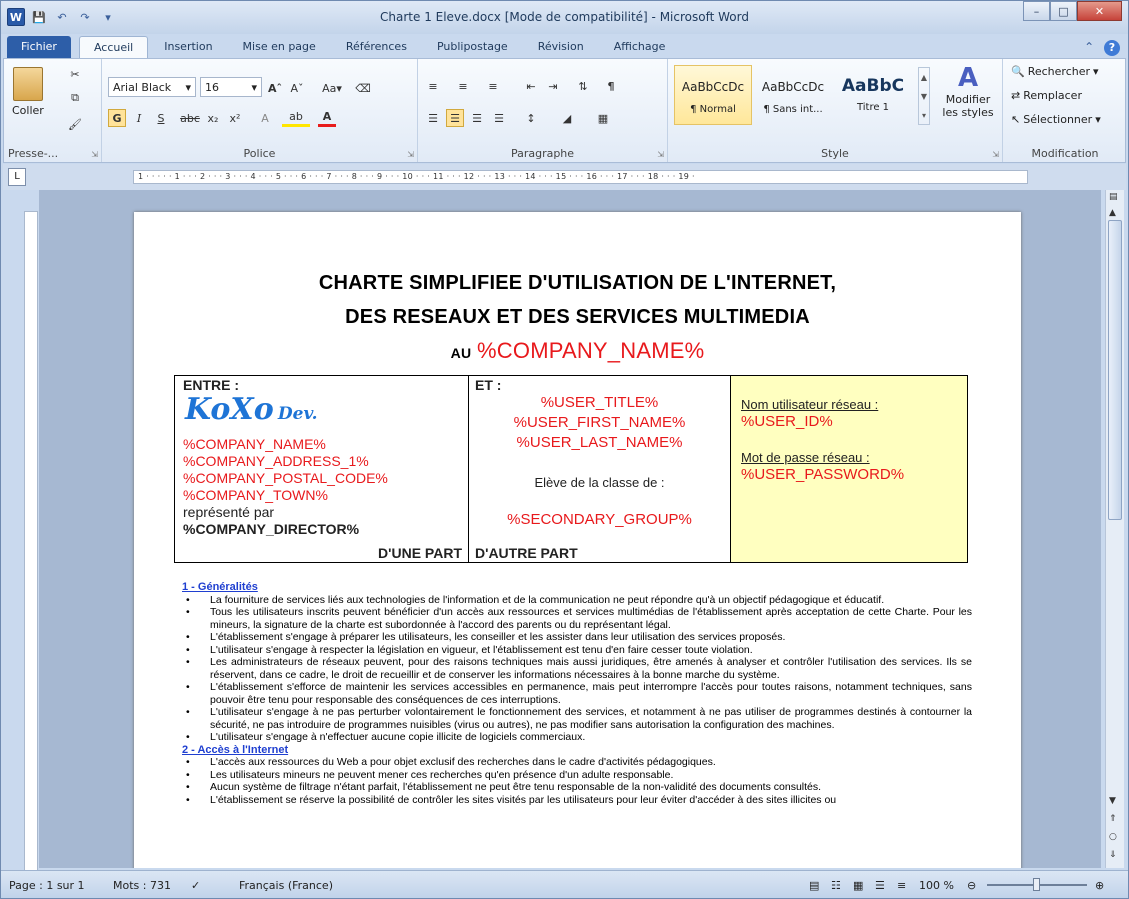  What do you see at coordinates (873, 95) in the screenshot?
I see `style-heading-1: AaBbC Titre 1` at bounding box center [873, 95].